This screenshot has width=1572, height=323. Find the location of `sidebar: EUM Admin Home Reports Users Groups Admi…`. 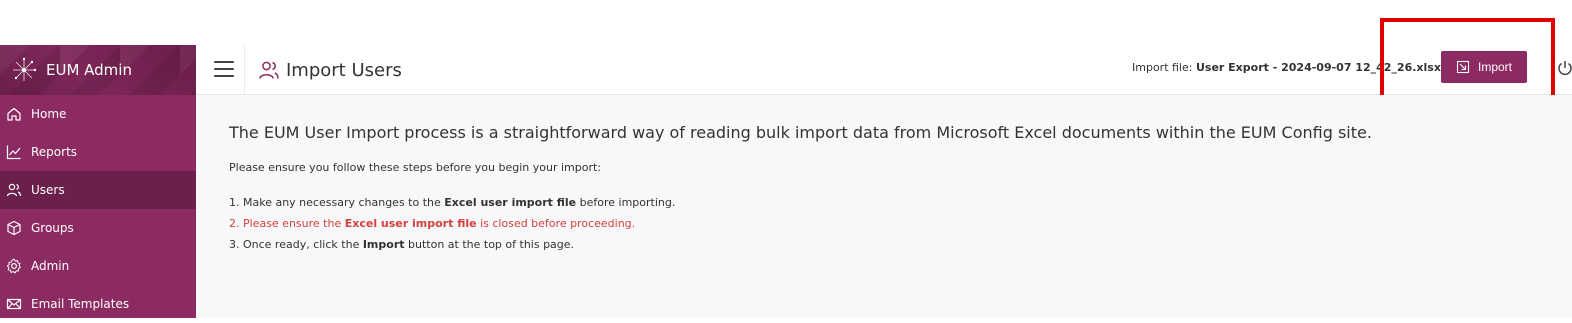

sidebar: EUM Admin Home Reports Users Groups Admi… is located at coordinates (98, 181).